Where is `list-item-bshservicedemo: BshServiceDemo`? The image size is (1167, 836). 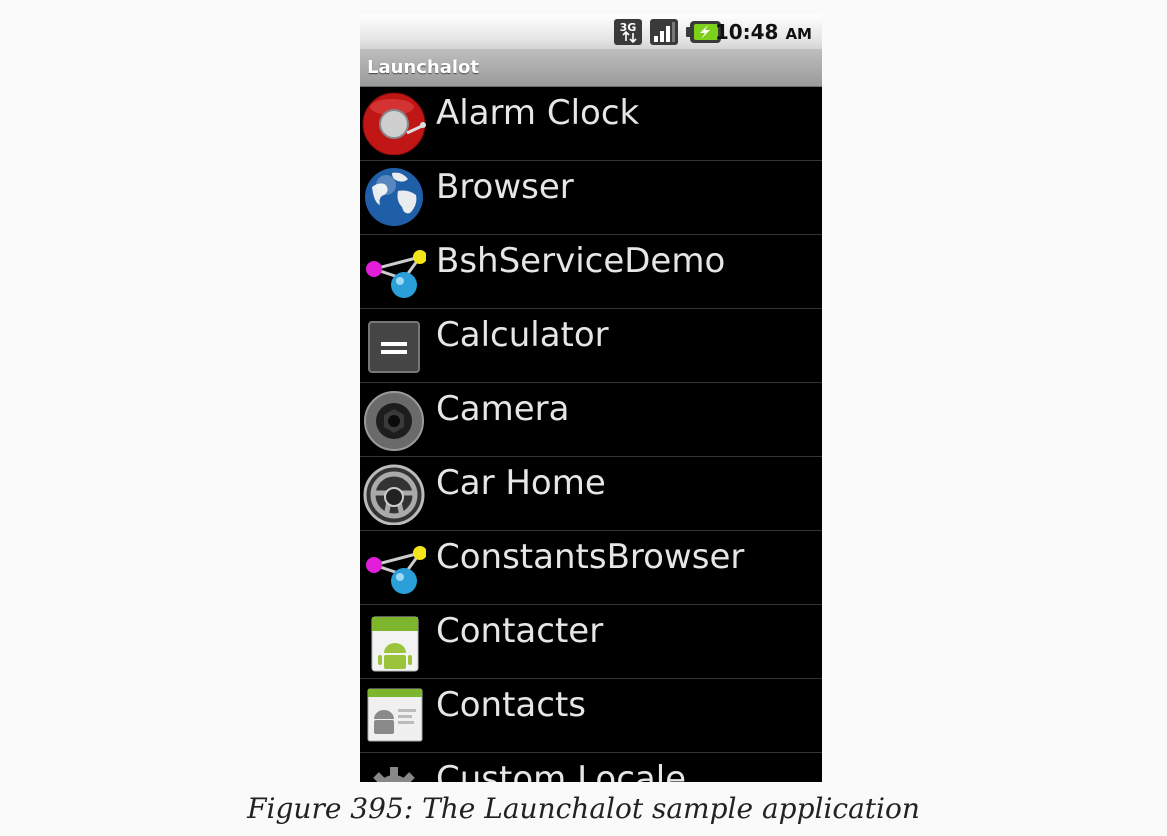 list-item-bshservicedemo: BshServiceDemo is located at coordinates (591, 272).